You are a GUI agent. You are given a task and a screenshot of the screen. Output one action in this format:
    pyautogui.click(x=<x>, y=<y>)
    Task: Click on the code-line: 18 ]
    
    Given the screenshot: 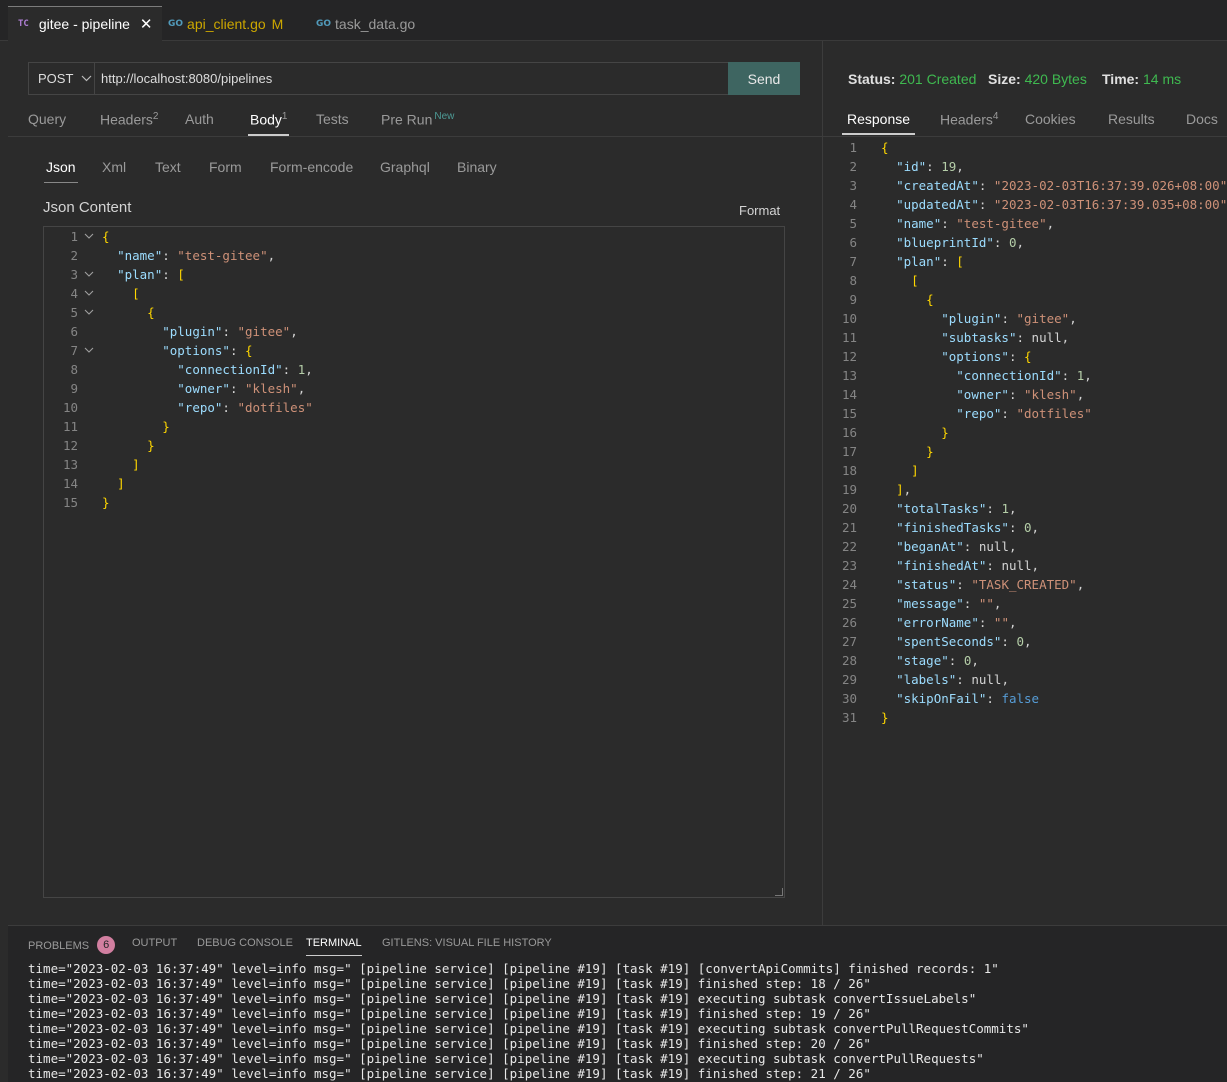 What is the action you would take?
    pyautogui.click(x=1025, y=470)
    